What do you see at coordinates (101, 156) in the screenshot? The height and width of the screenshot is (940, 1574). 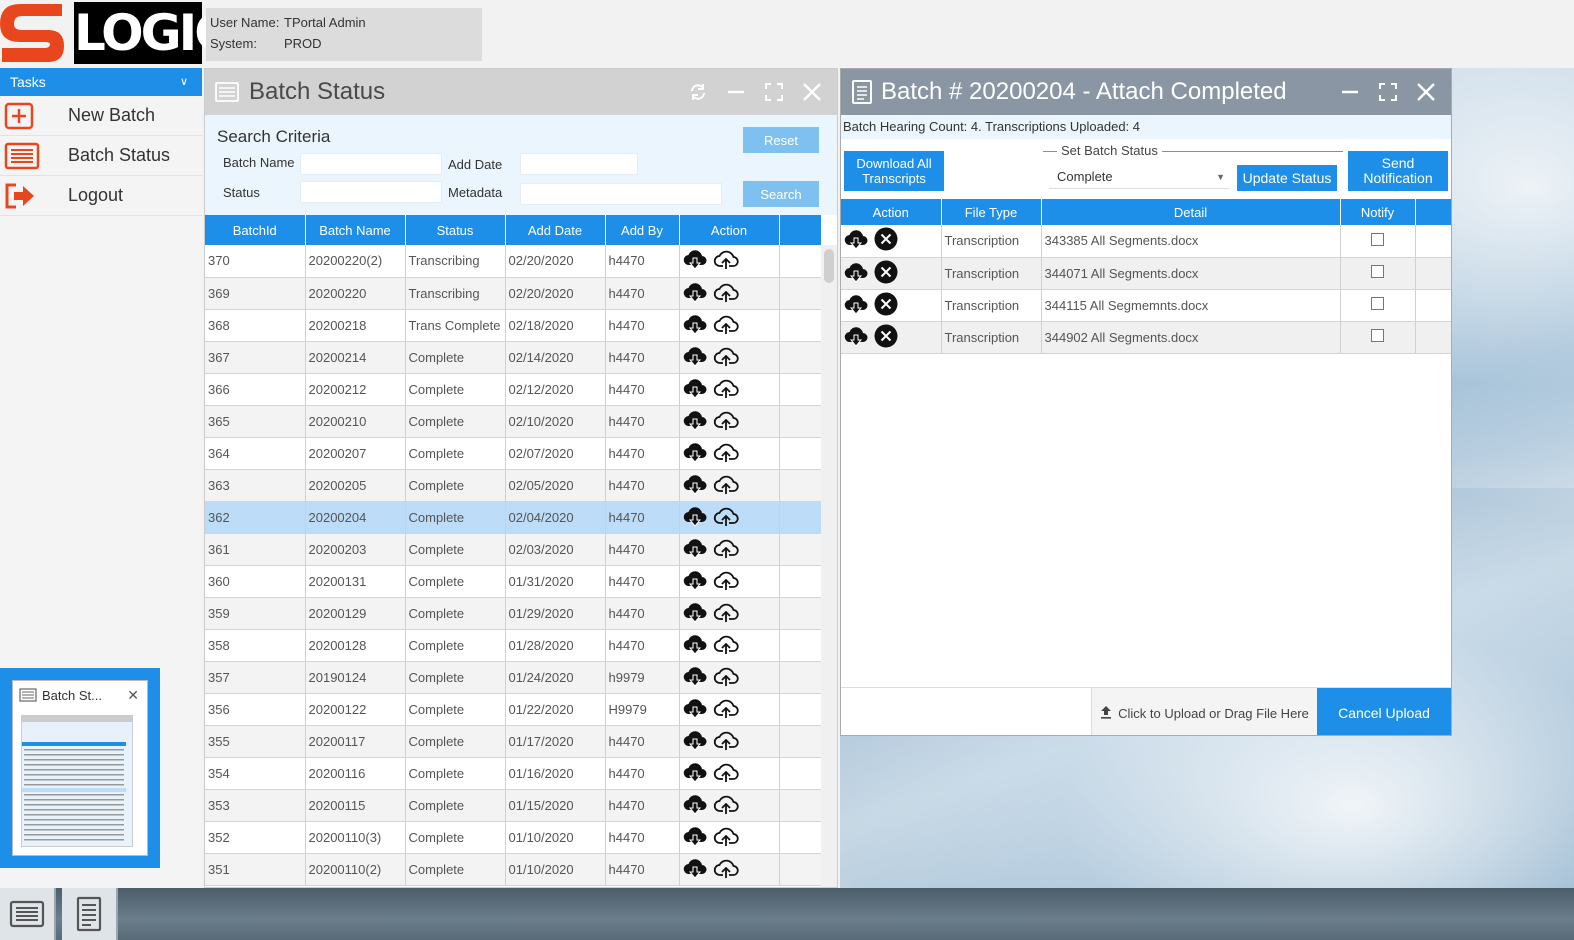 I see `sidebar-item-batch-status: Batch Status` at bounding box center [101, 156].